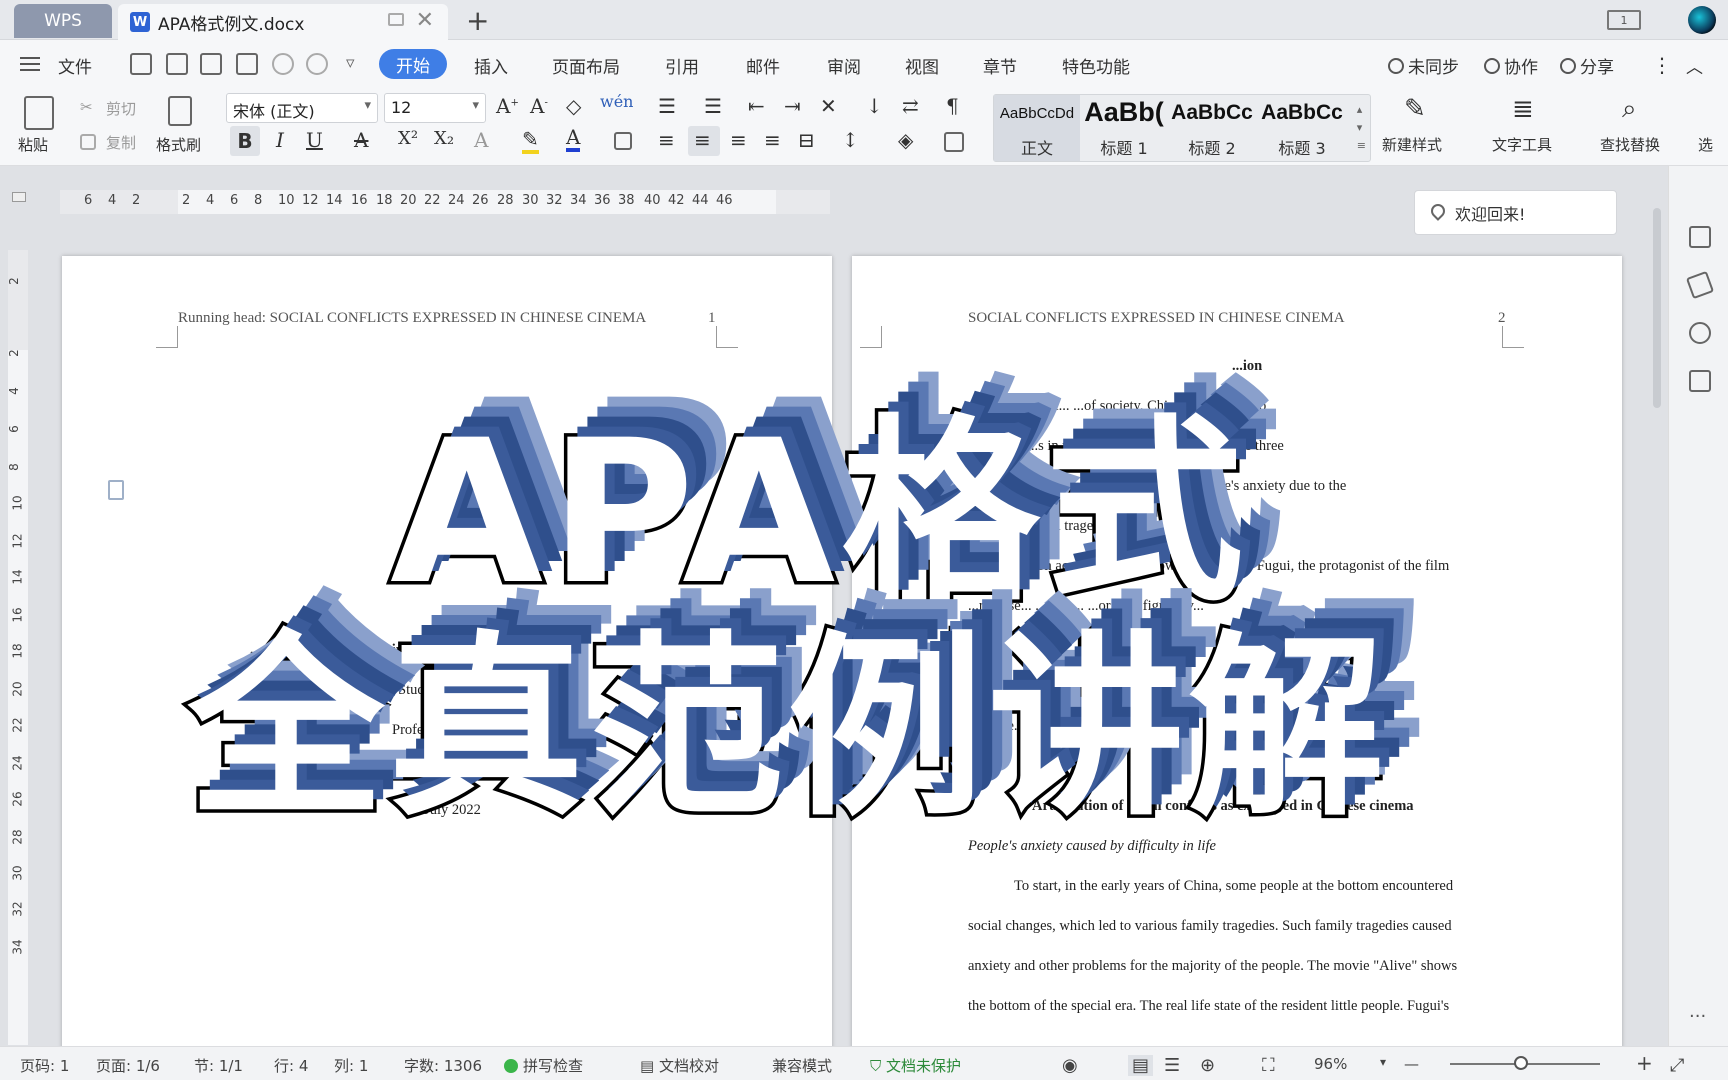  I want to click on select-button: 选, so click(1705, 144).